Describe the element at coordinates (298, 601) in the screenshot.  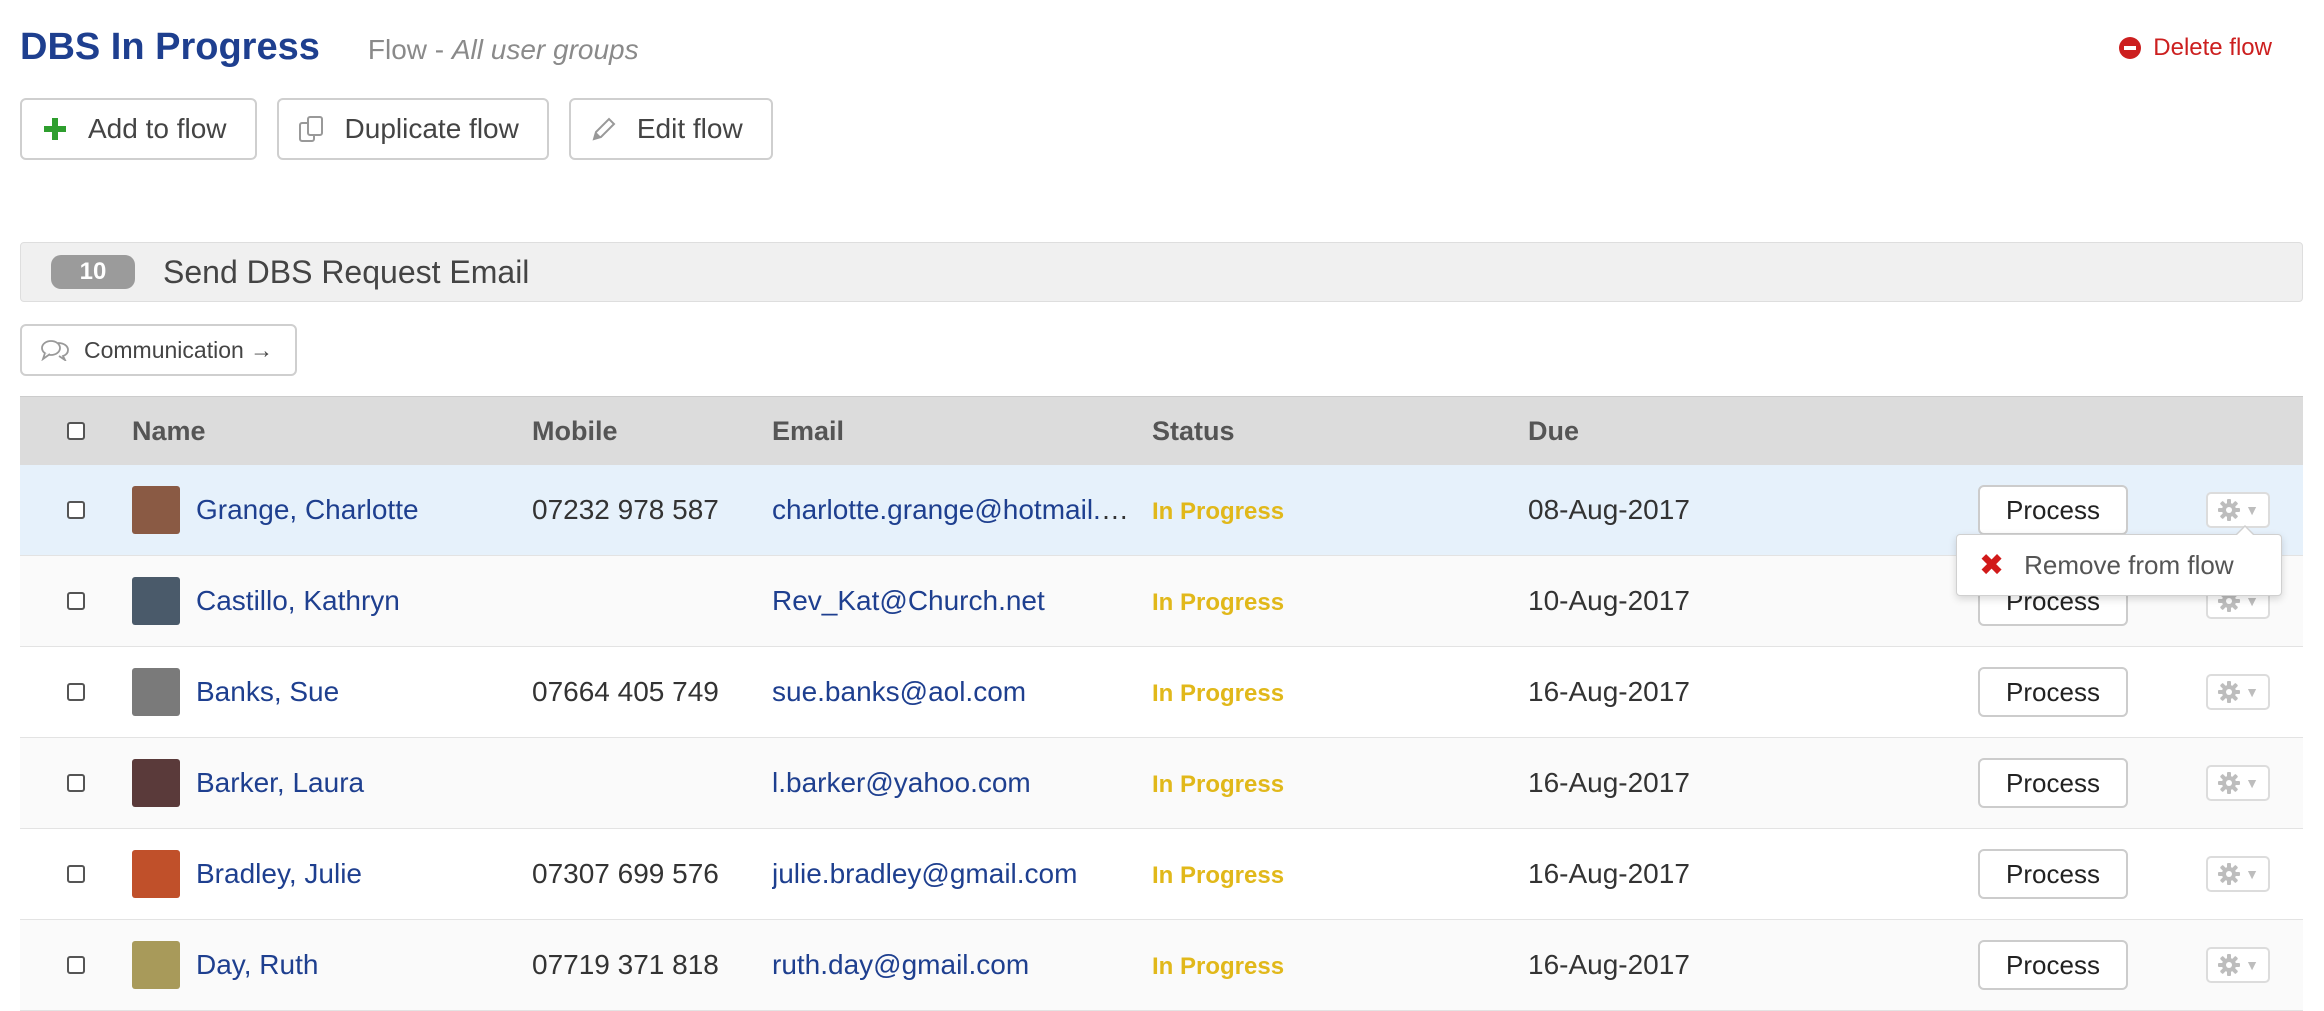
I see `person-name-link: Castillo, Kathryn` at that location.